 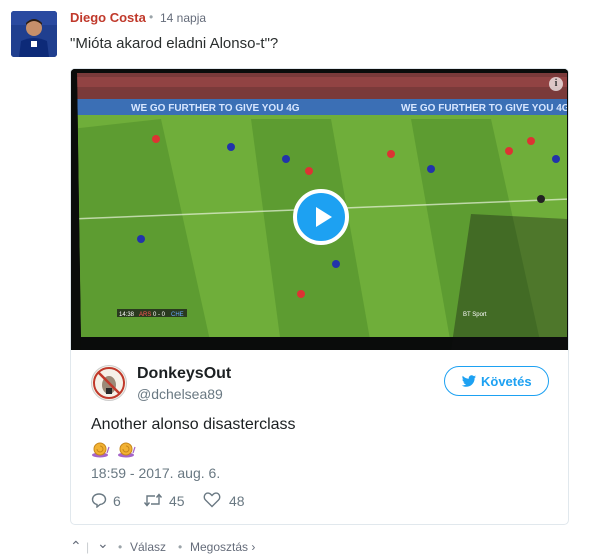 I want to click on tweet-text: Another alonso disasterclass, so click(x=193, y=424).